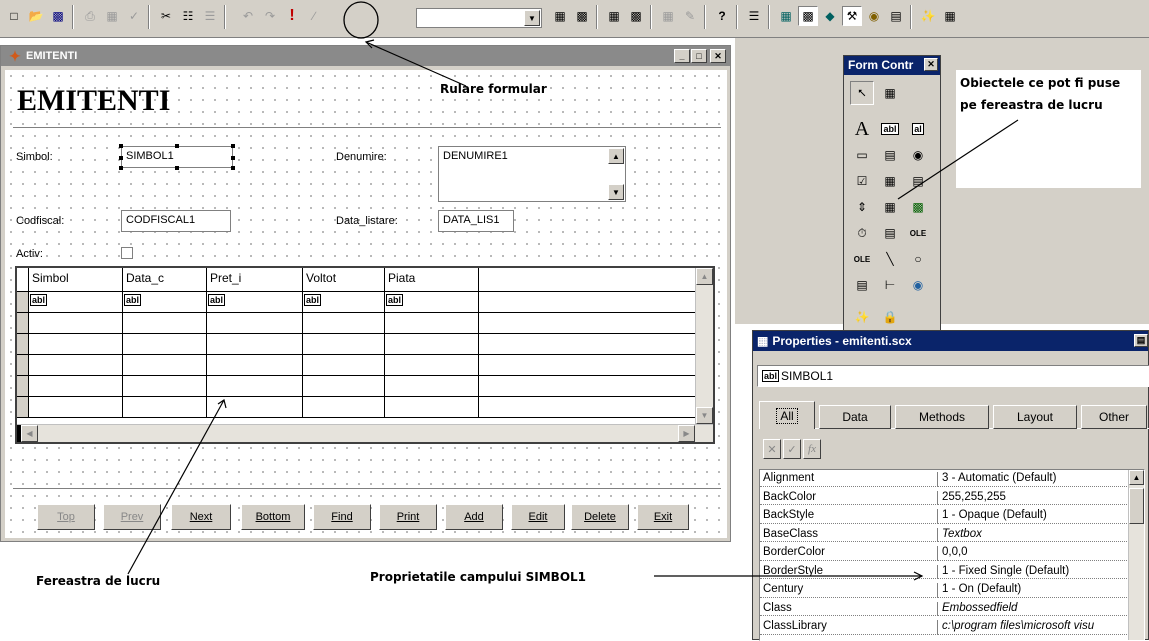 Image resolution: width=1149 pixels, height=641 pixels. What do you see at coordinates (112, 16) in the screenshot?
I see `print-preview-icon: ▦` at bounding box center [112, 16].